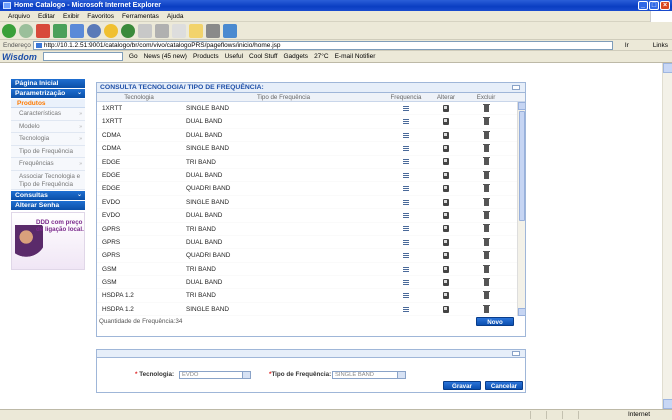  Describe the element at coordinates (667, 404) in the screenshot. I see `page-scroll-down-arrow` at that location.